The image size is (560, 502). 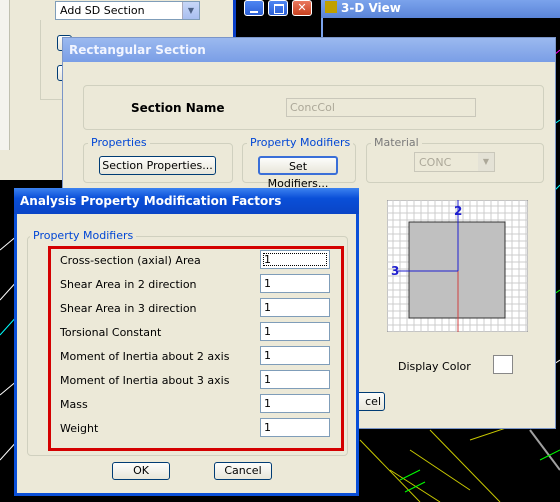 What do you see at coordinates (102, 10) in the screenshot?
I see `add-section-dropdown-value: Add SD Section` at bounding box center [102, 10].